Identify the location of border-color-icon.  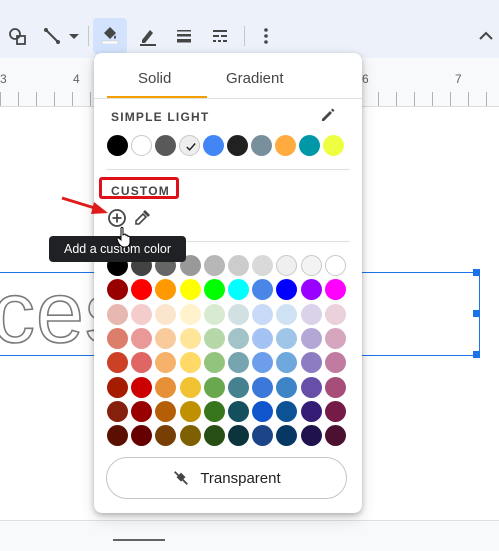
(148, 36).